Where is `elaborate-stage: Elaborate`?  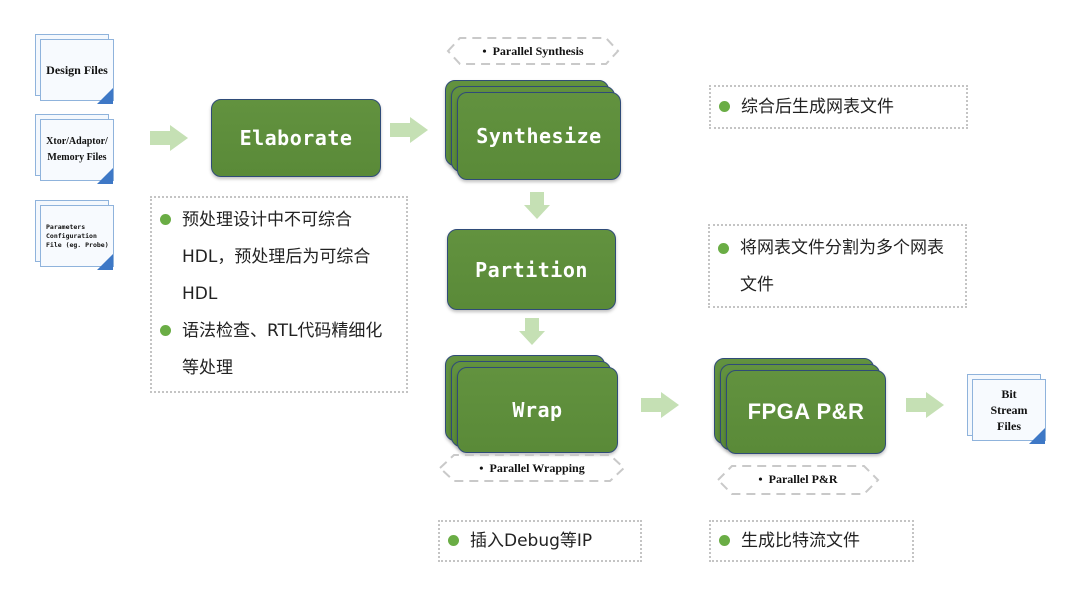
elaborate-stage: Elaborate is located at coordinates (296, 138).